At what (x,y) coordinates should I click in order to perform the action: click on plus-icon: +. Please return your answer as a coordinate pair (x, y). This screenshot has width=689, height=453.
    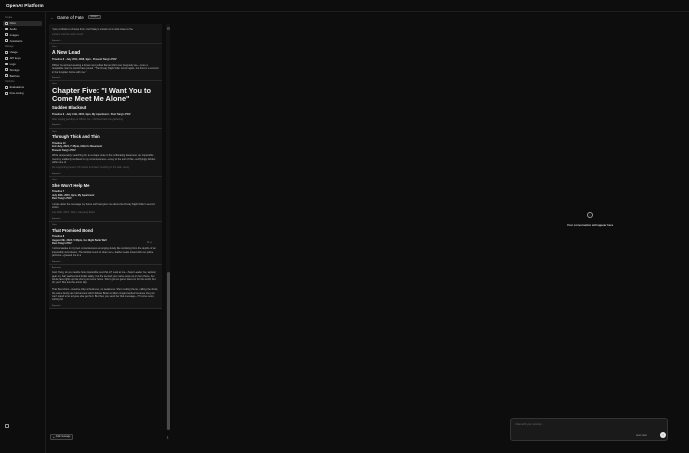
    Looking at the image, I should click on (54, 436).